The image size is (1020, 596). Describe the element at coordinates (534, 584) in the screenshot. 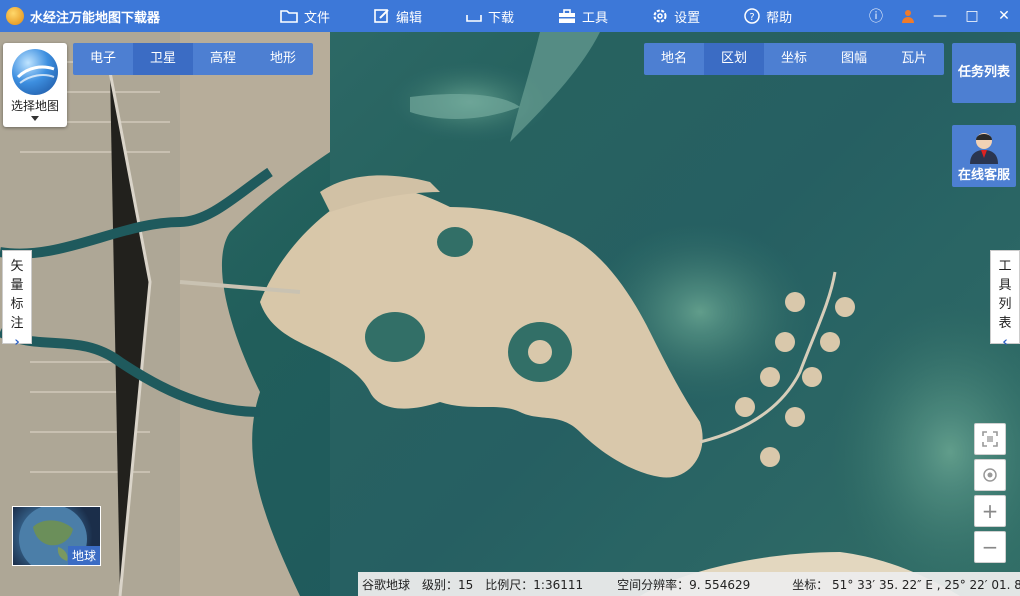

I see `status-scale: 比例尺：1:36111` at that location.